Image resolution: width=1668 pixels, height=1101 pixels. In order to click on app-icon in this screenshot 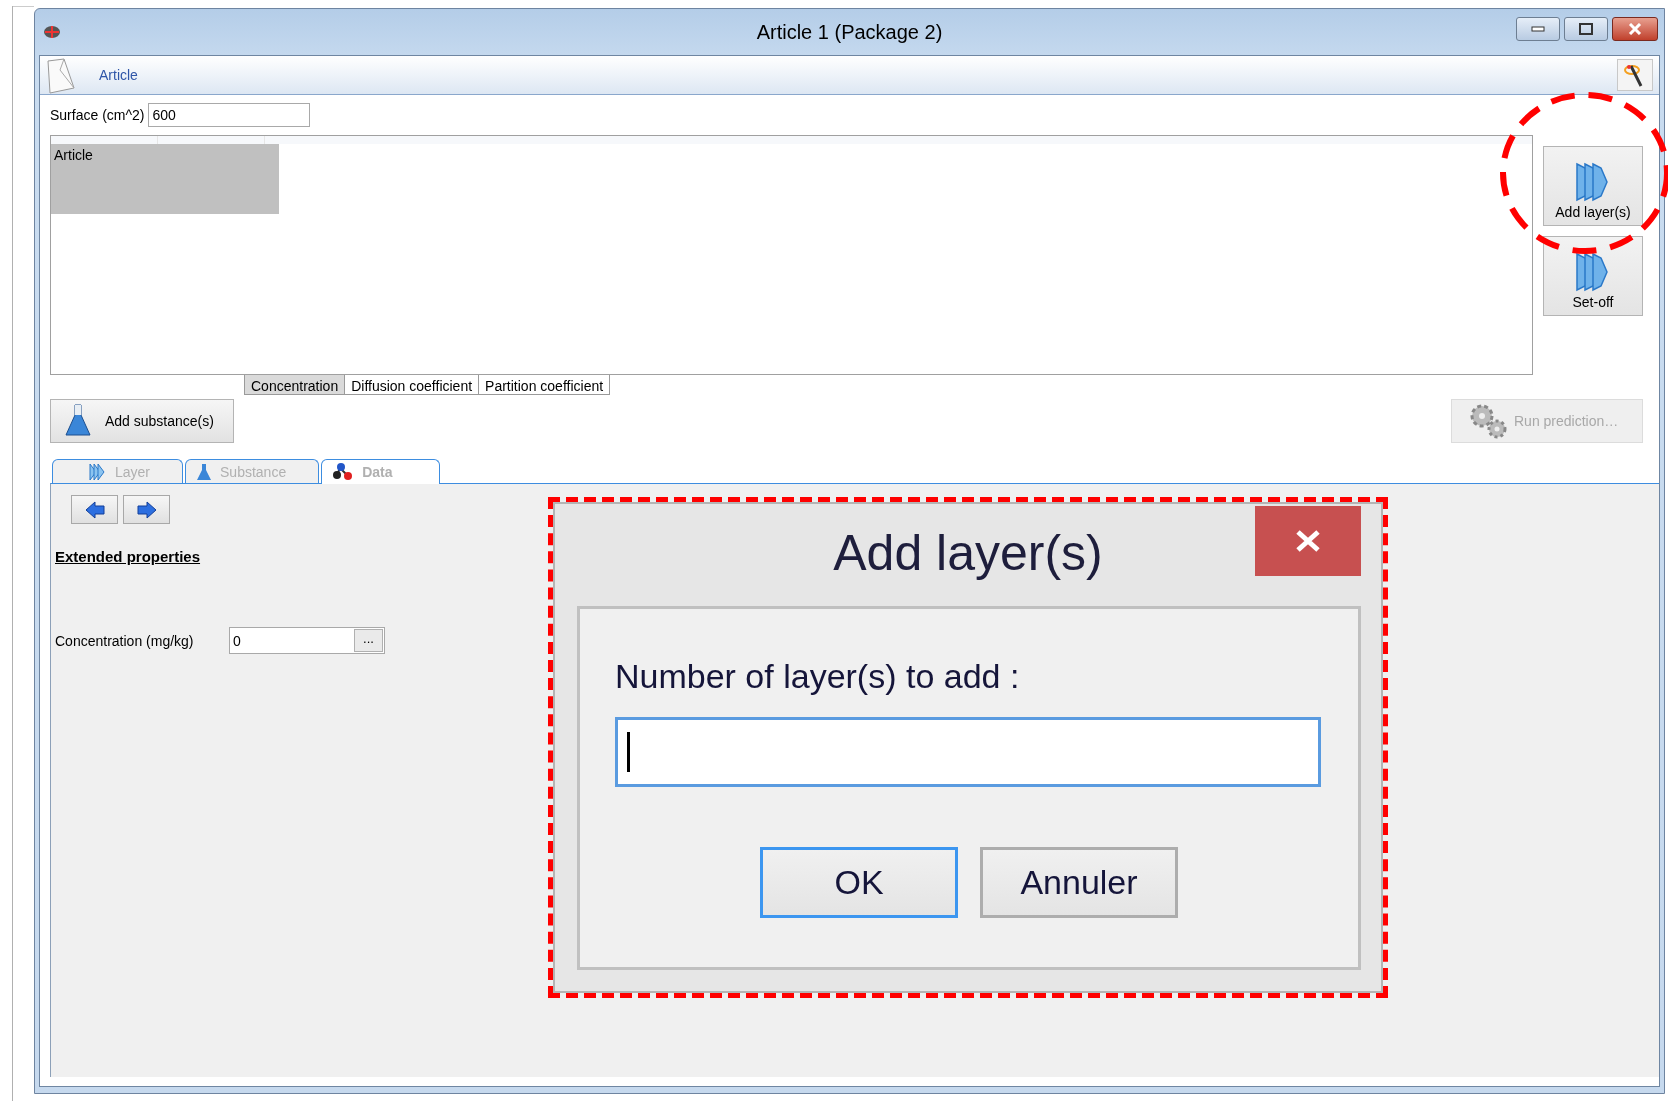, I will do `click(52, 32)`.